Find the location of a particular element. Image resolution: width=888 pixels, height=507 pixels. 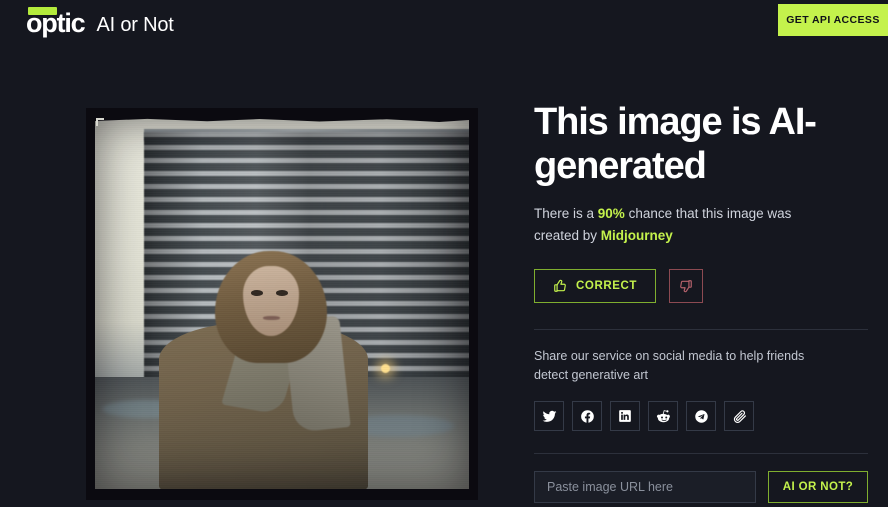

share-facebook-button is located at coordinates (587, 416).